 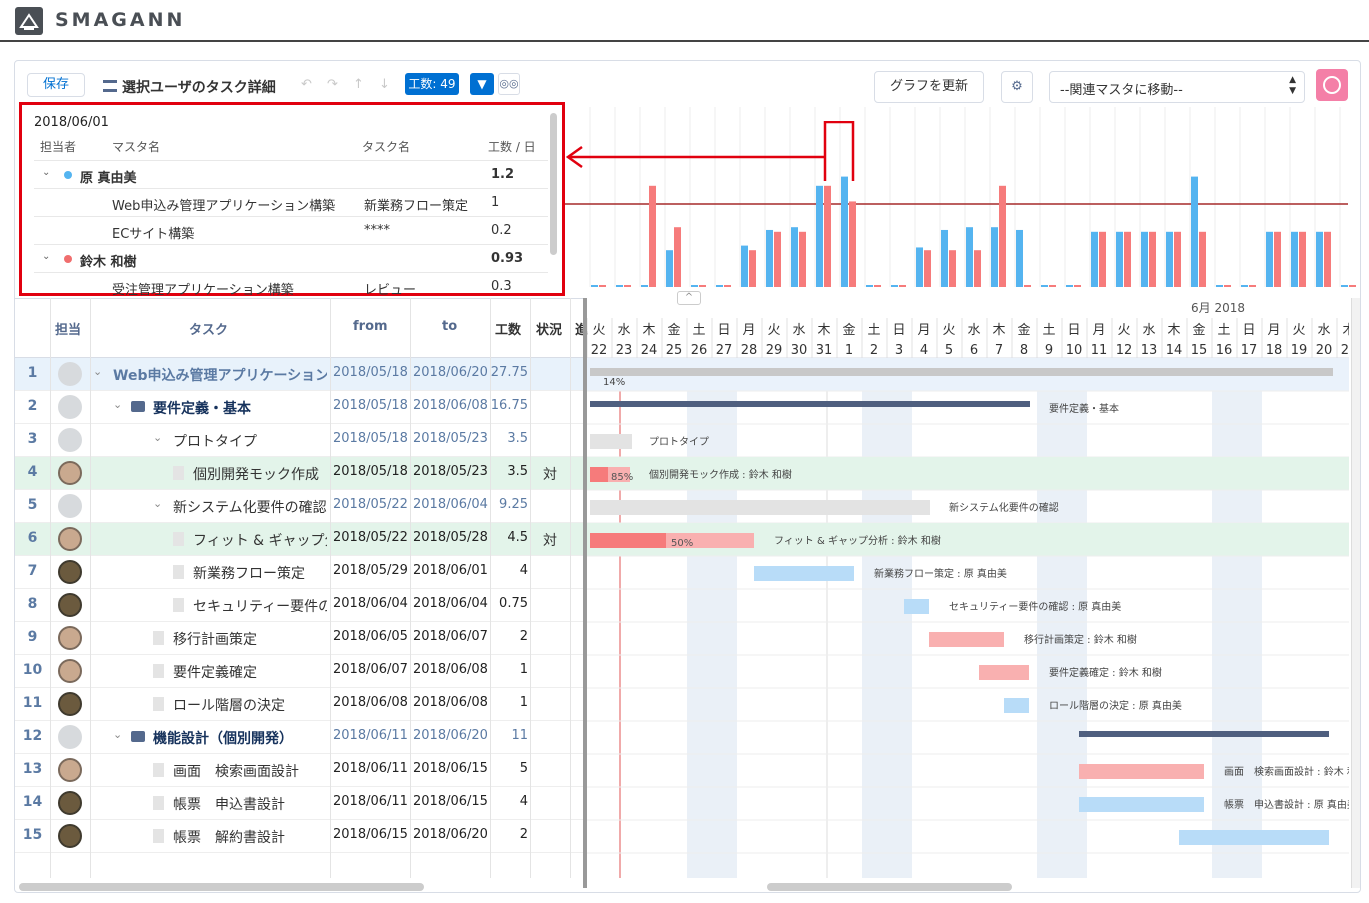 What do you see at coordinates (450, 636) in the screenshot?
I see `to-date: 2018/06/07` at bounding box center [450, 636].